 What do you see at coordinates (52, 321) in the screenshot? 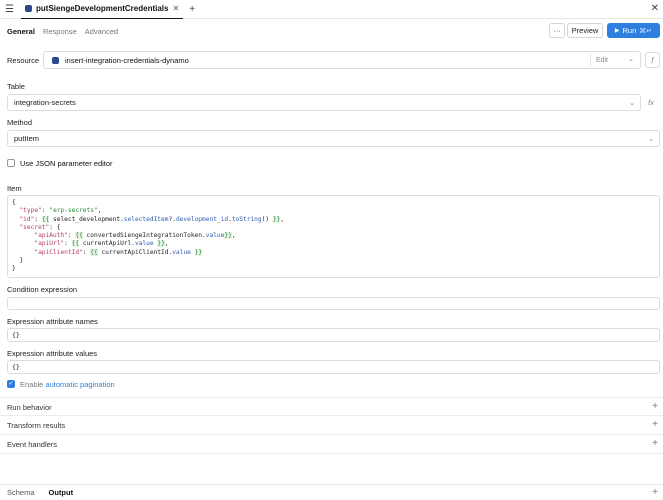
I see `expr-names-label: Expression attribute names` at bounding box center [52, 321].